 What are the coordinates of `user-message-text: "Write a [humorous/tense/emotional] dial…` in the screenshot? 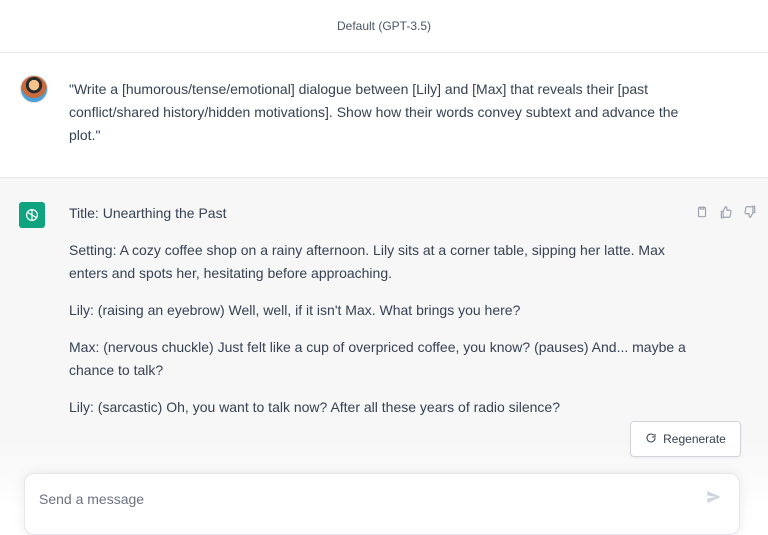 It's located at (374, 112).